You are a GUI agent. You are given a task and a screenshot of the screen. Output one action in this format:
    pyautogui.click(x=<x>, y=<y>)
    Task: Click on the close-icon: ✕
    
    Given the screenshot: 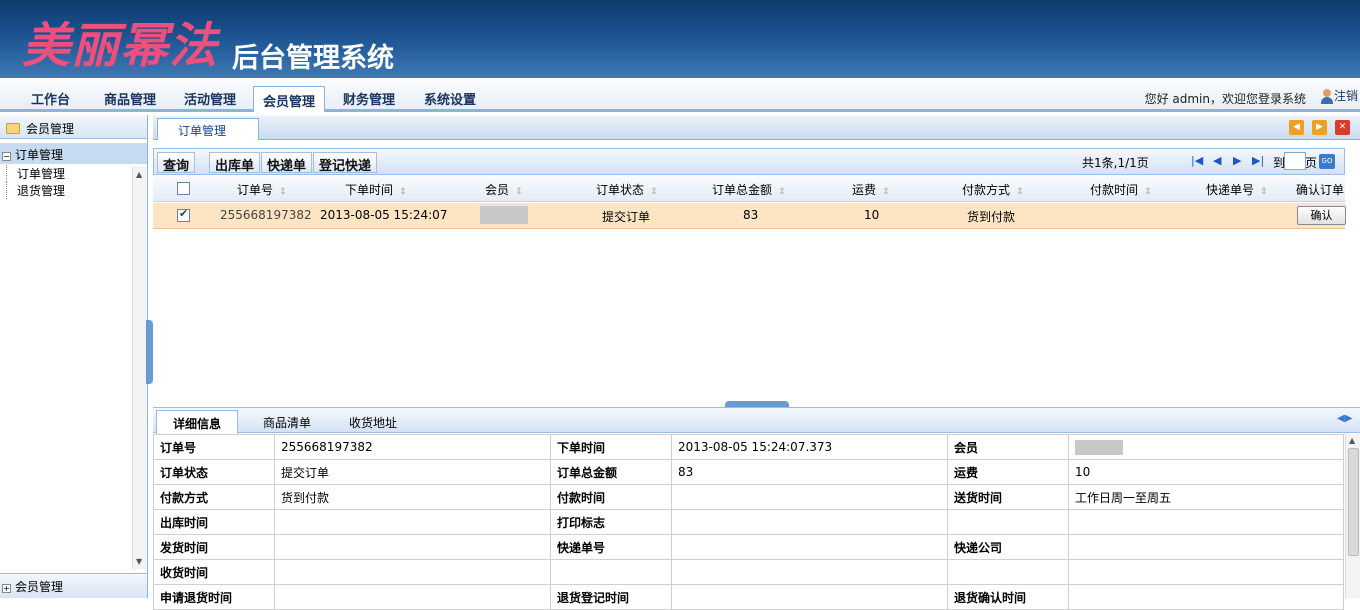 What is the action you would take?
    pyautogui.click(x=1342, y=127)
    